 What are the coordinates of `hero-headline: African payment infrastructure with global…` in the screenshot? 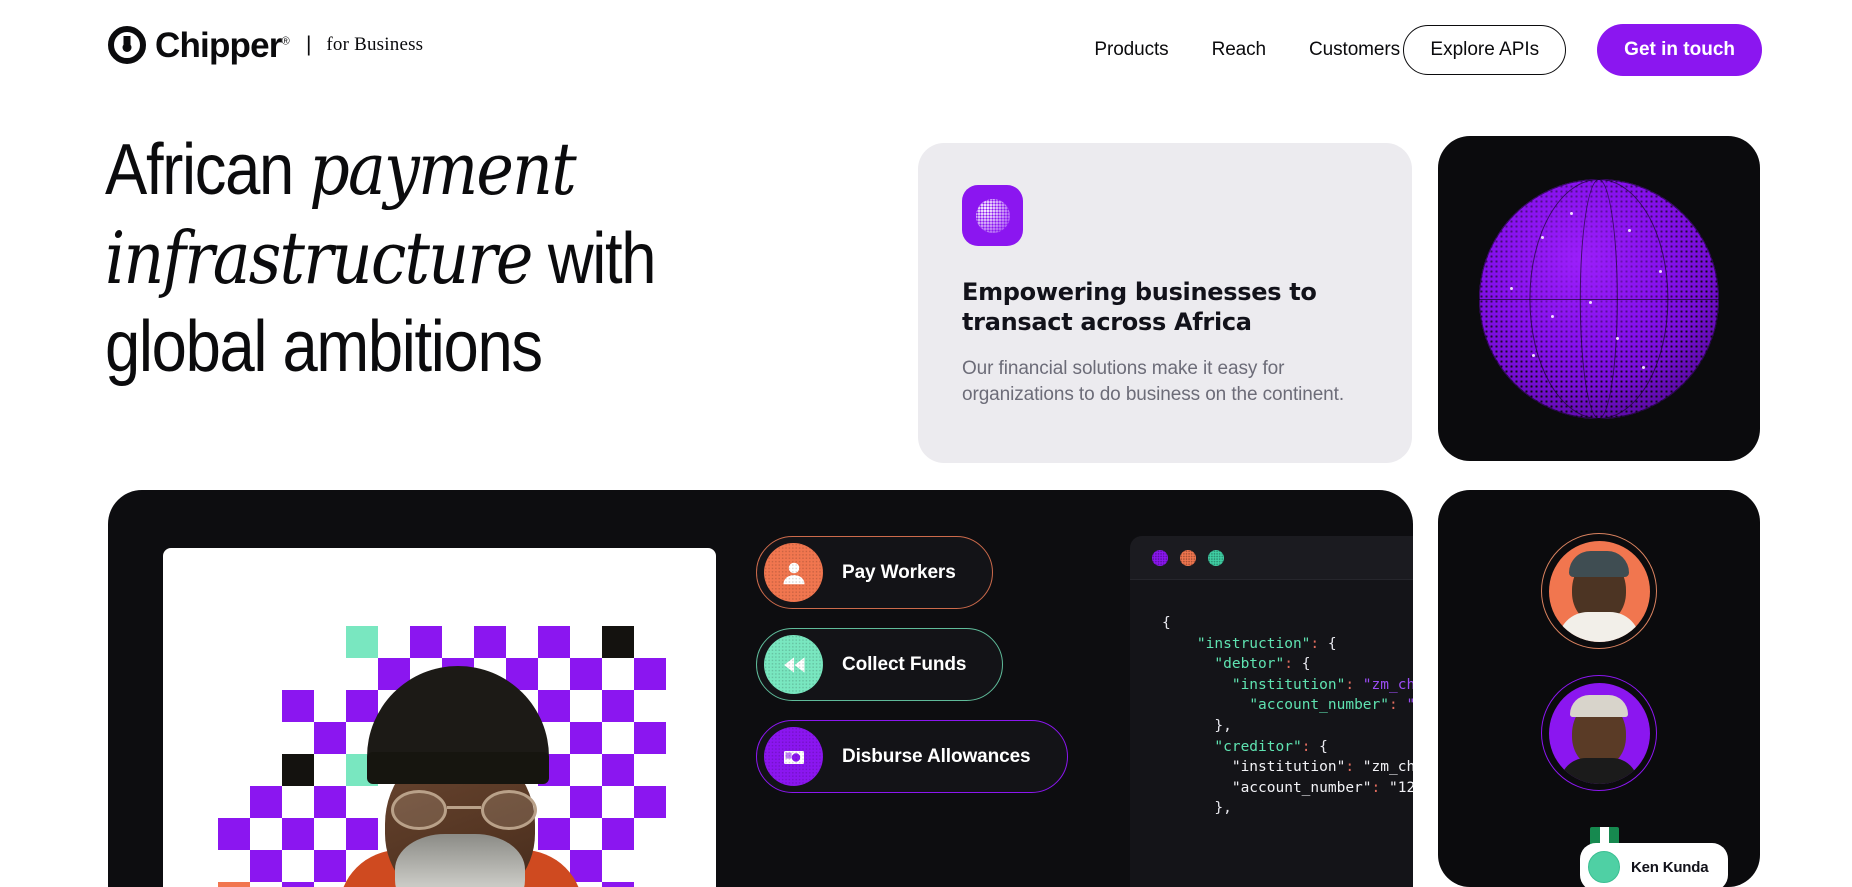 It's located at (395, 258).